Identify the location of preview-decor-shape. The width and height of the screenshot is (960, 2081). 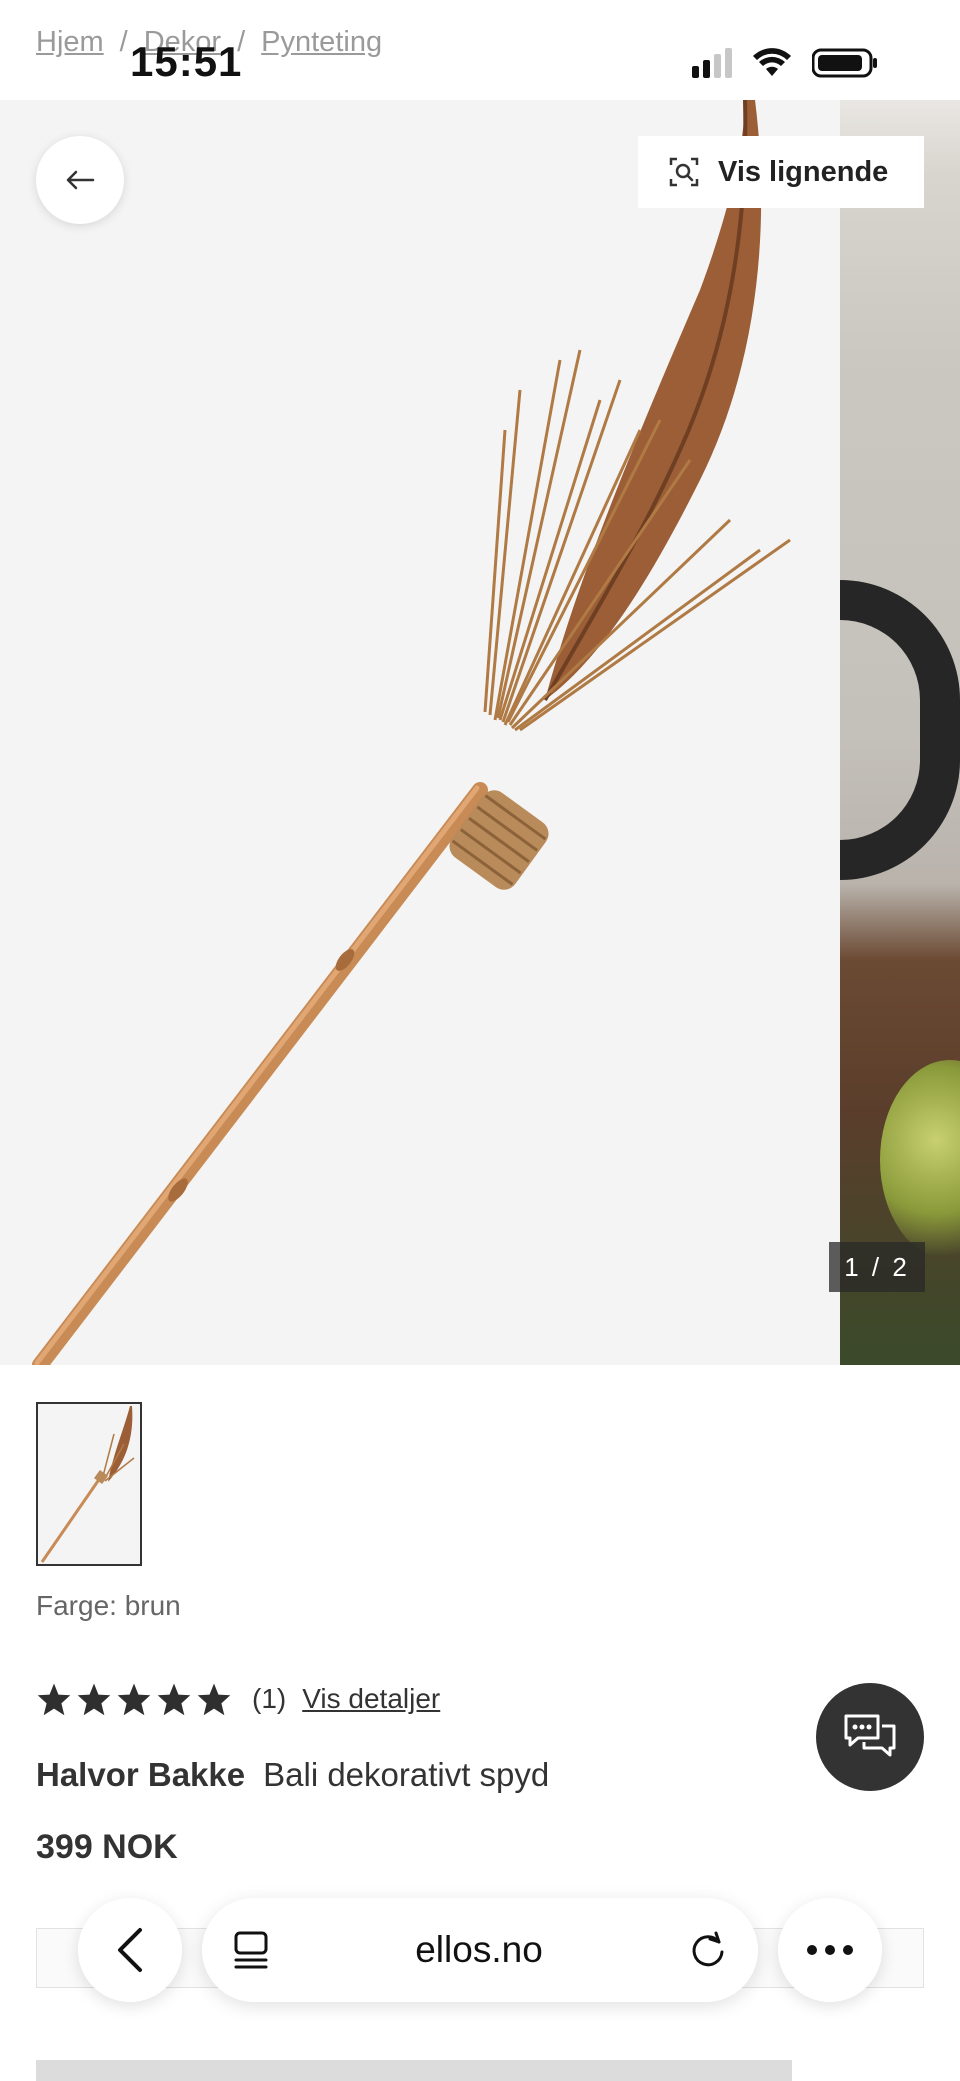
(900, 730).